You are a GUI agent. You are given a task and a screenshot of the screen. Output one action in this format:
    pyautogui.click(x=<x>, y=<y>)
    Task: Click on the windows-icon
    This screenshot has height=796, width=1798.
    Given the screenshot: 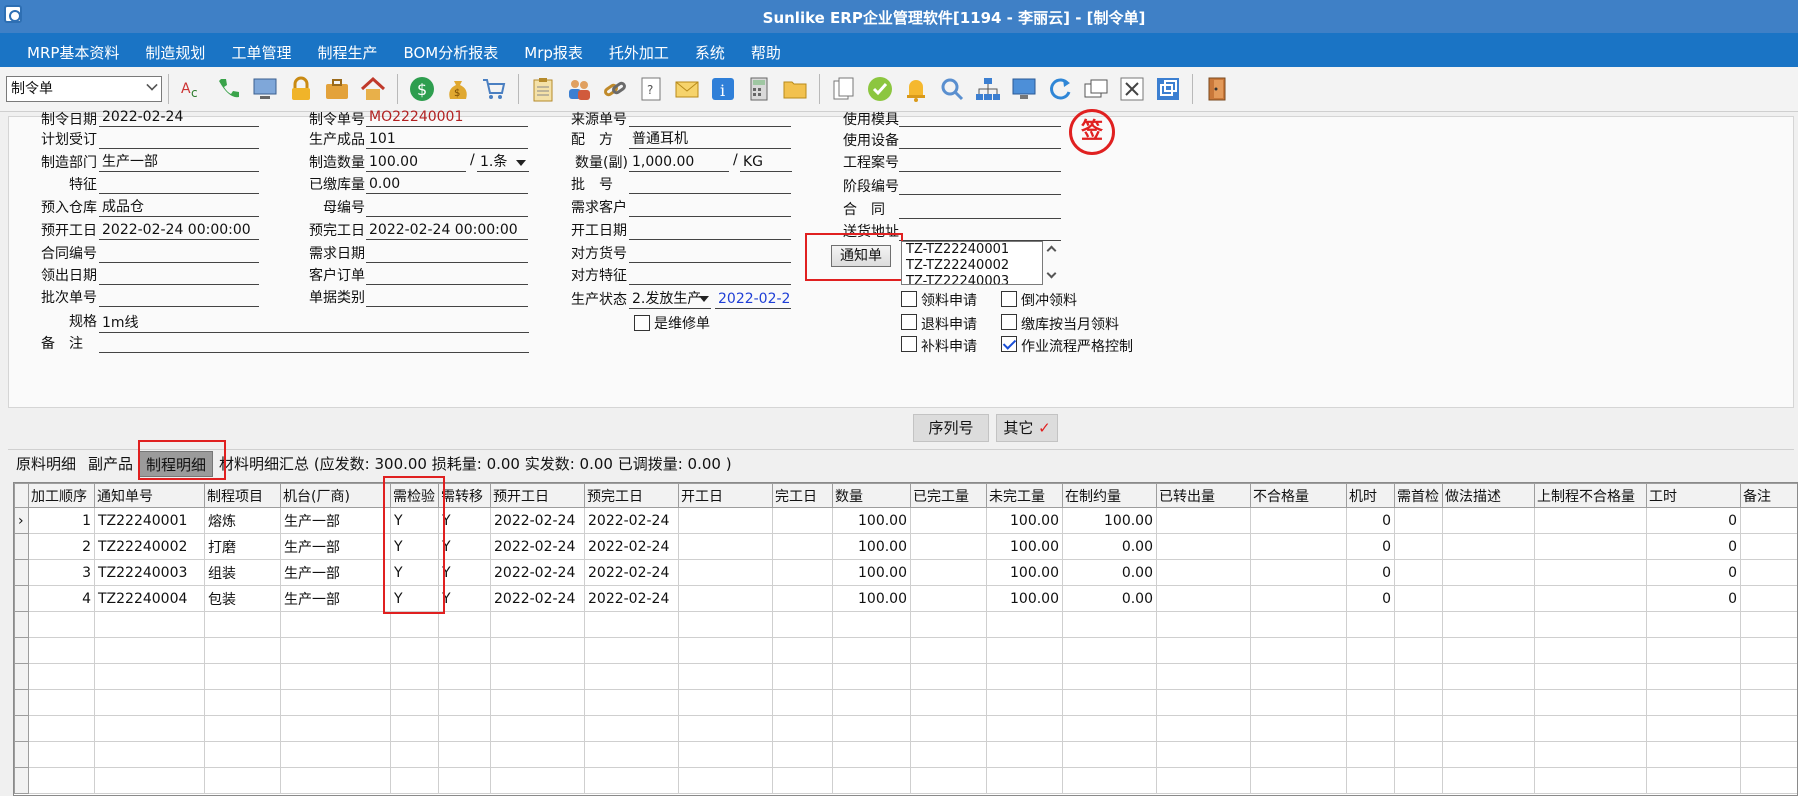 What is the action you would take?
    pyautogui.click(x=1096, y=89)
    